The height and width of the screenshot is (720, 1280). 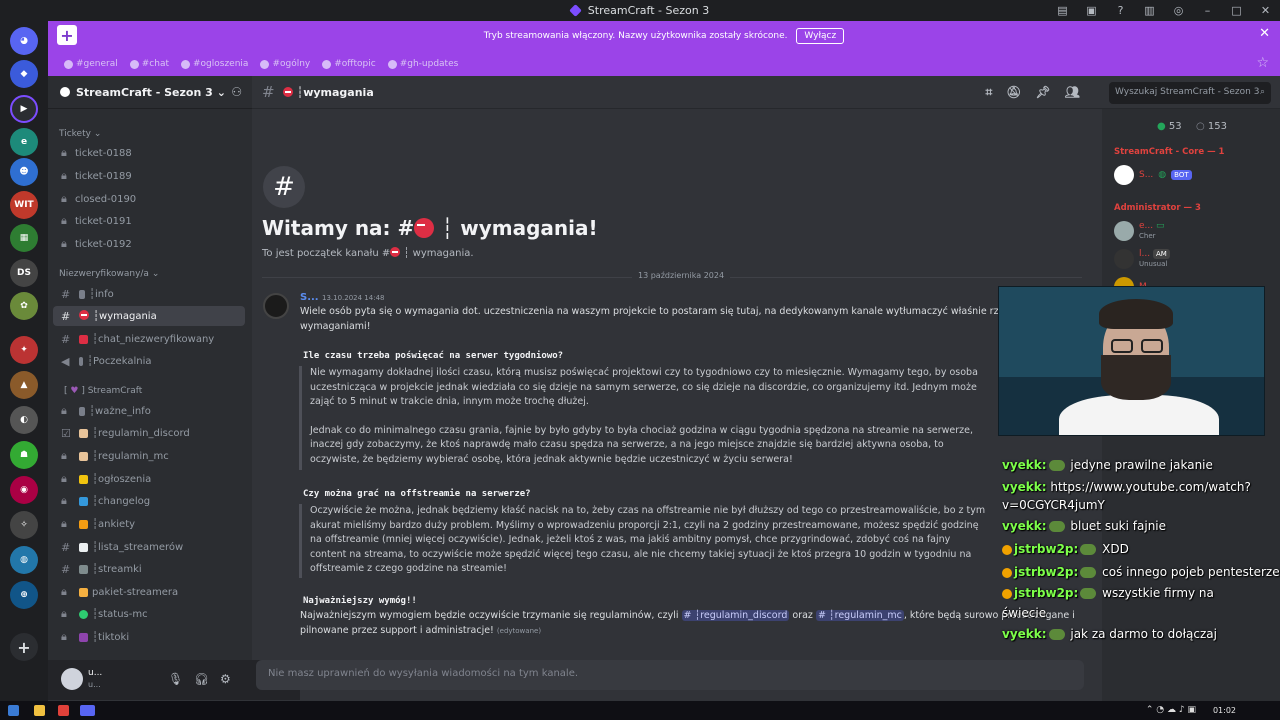 I want to click on channel-wazne-info: 🔒︎ ┆ważne_info, so click(x=149, y=411).